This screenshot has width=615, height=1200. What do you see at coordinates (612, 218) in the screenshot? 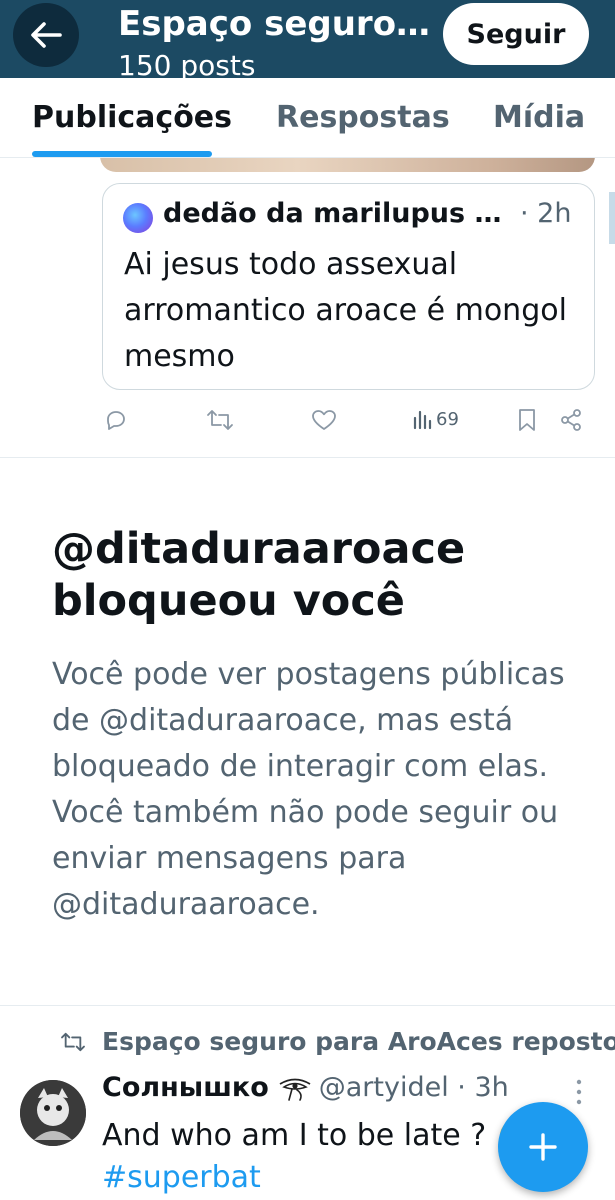
I see `scrollbar-thumb` at bounding box center [612, 218].